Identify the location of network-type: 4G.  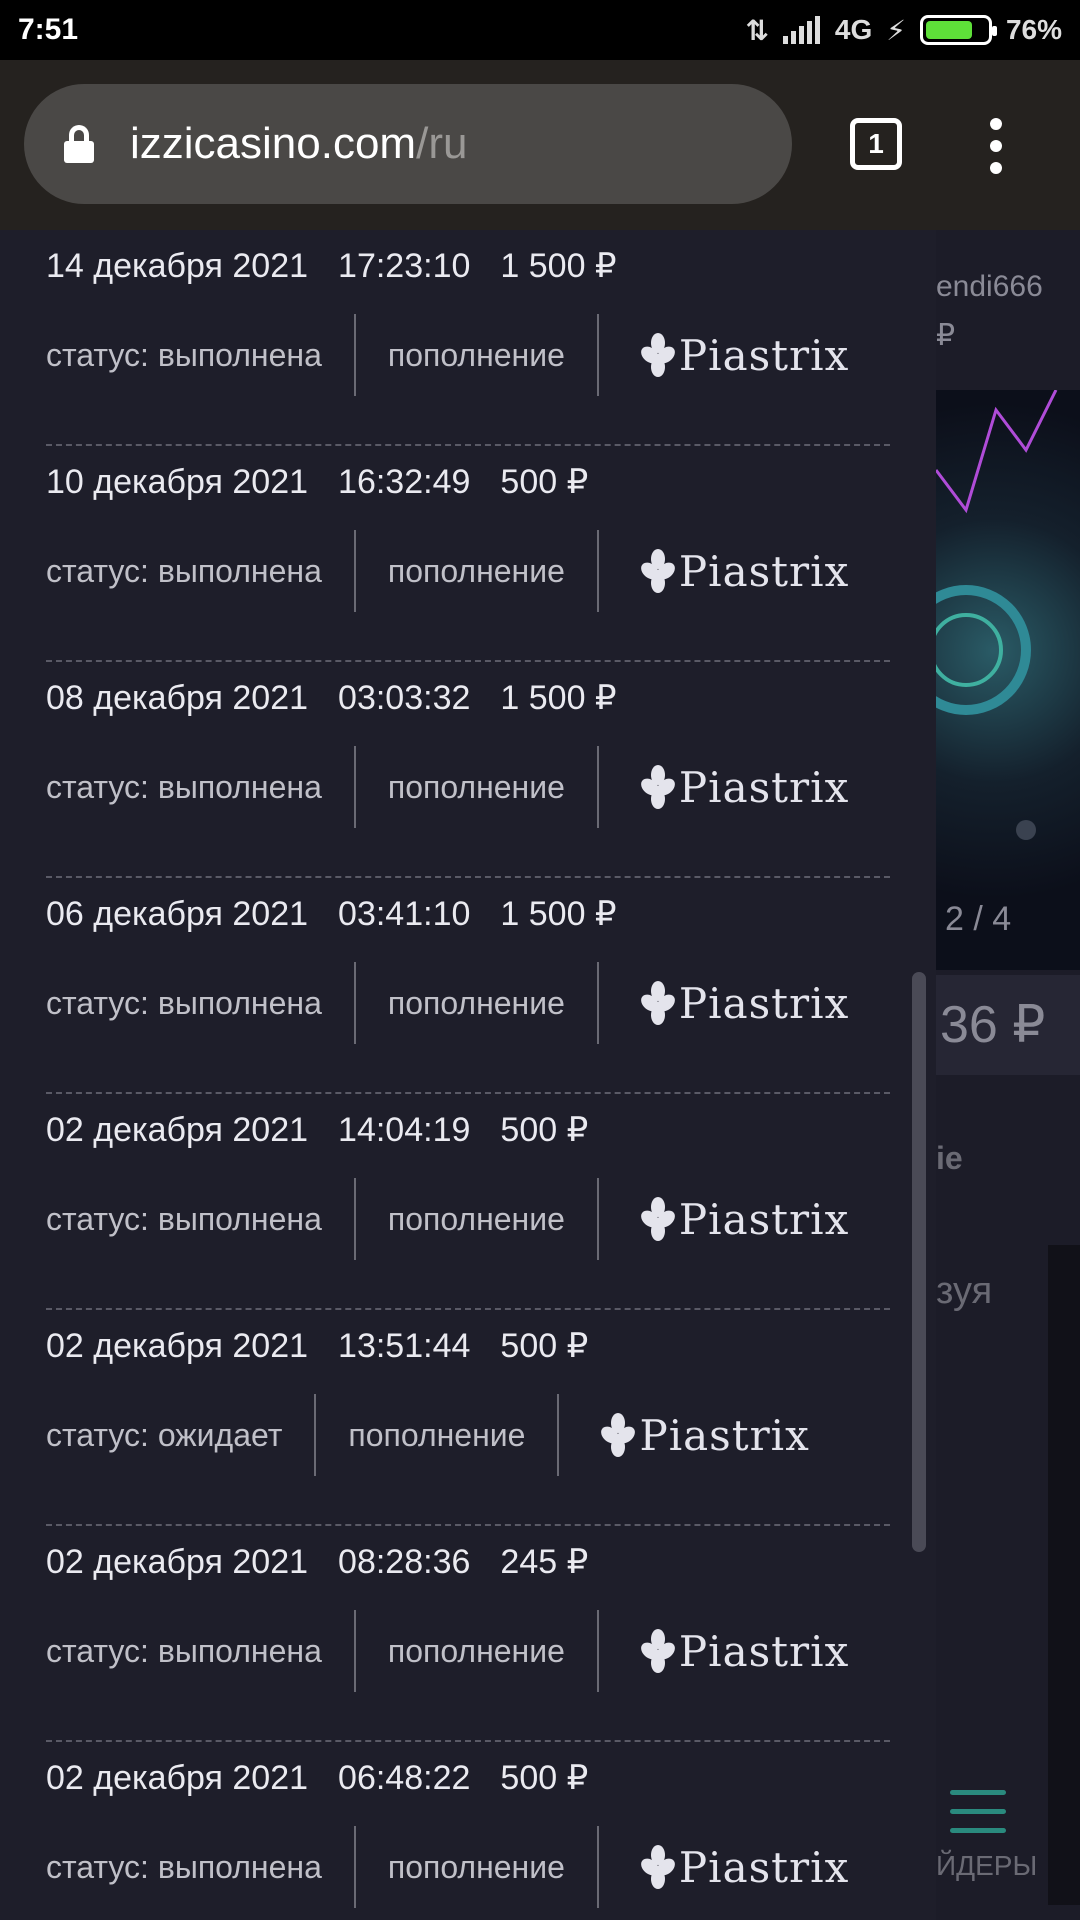
(853, 29).